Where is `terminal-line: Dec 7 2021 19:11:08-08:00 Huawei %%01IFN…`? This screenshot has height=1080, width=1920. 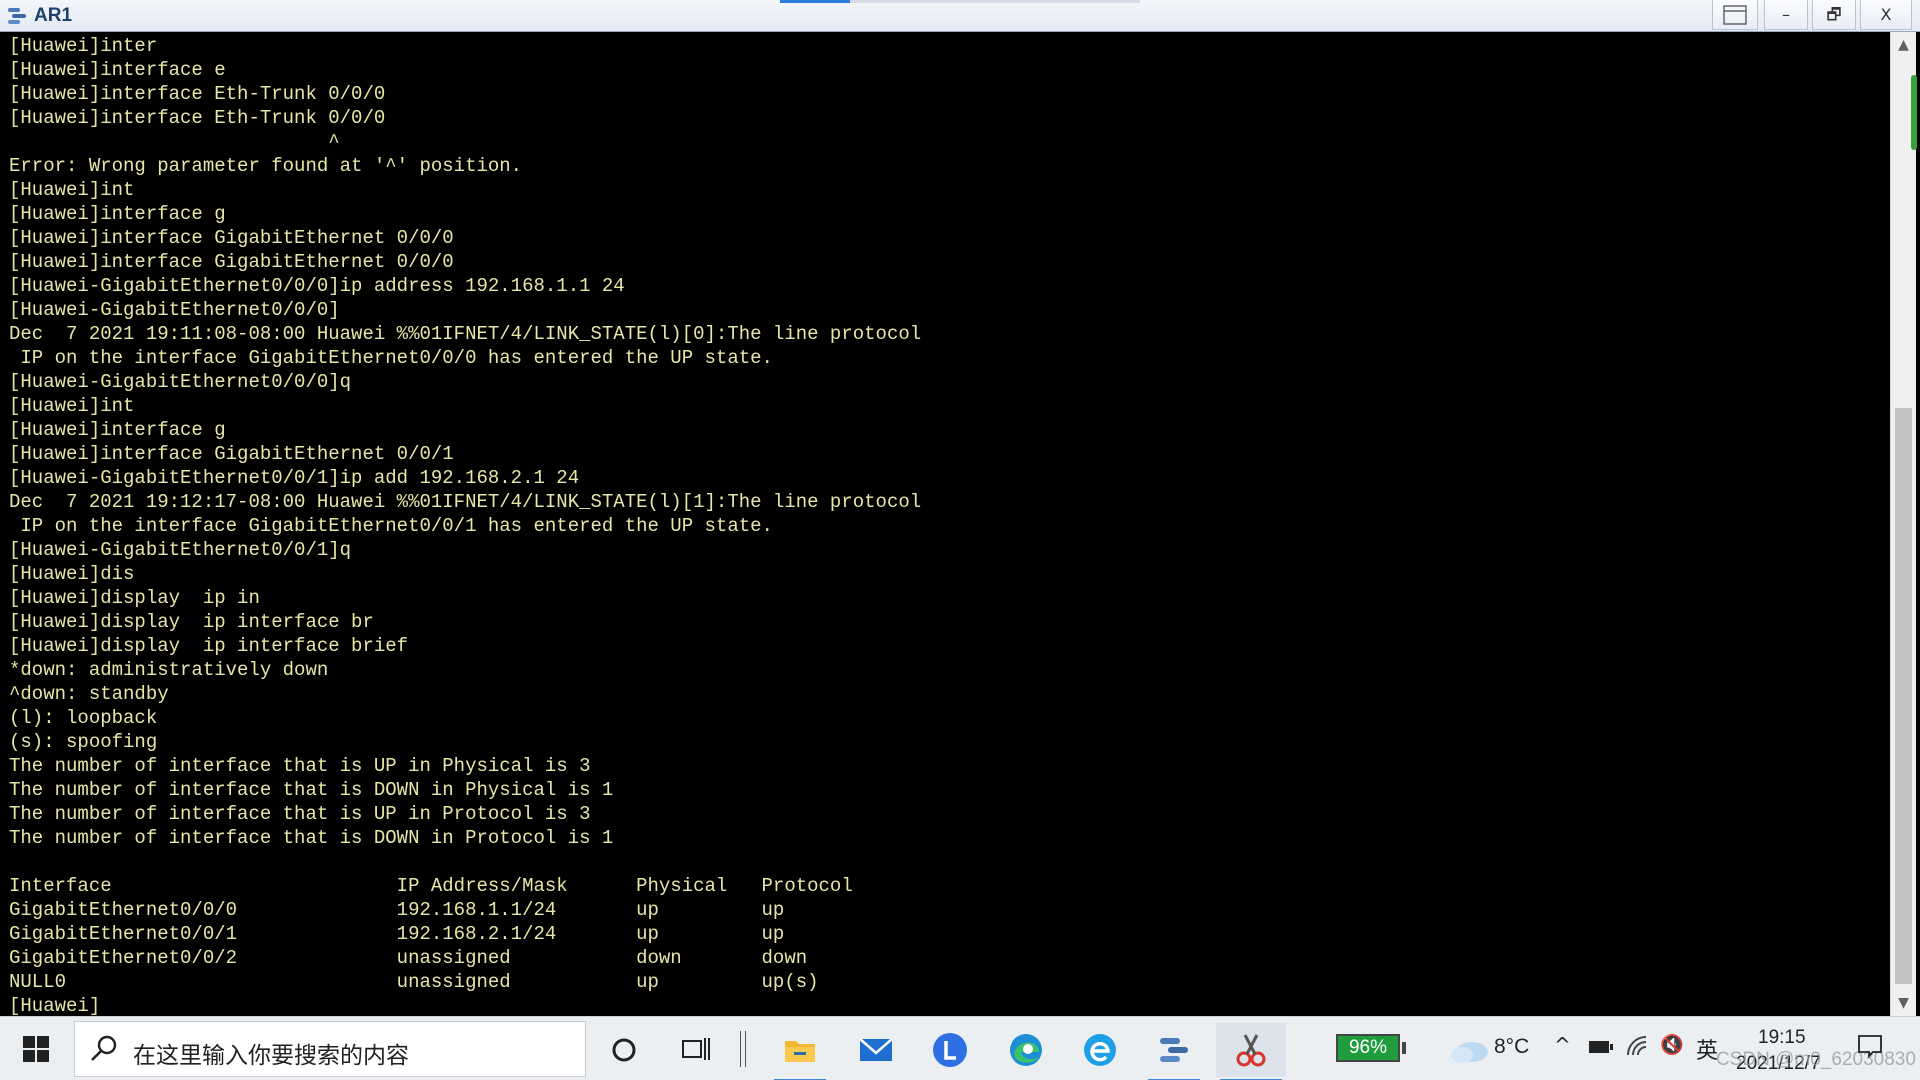
terminal-line: Dec 7 2021 19:11:08-08:00 Huawei %%01IFN… is located at coordinates (465, 334).